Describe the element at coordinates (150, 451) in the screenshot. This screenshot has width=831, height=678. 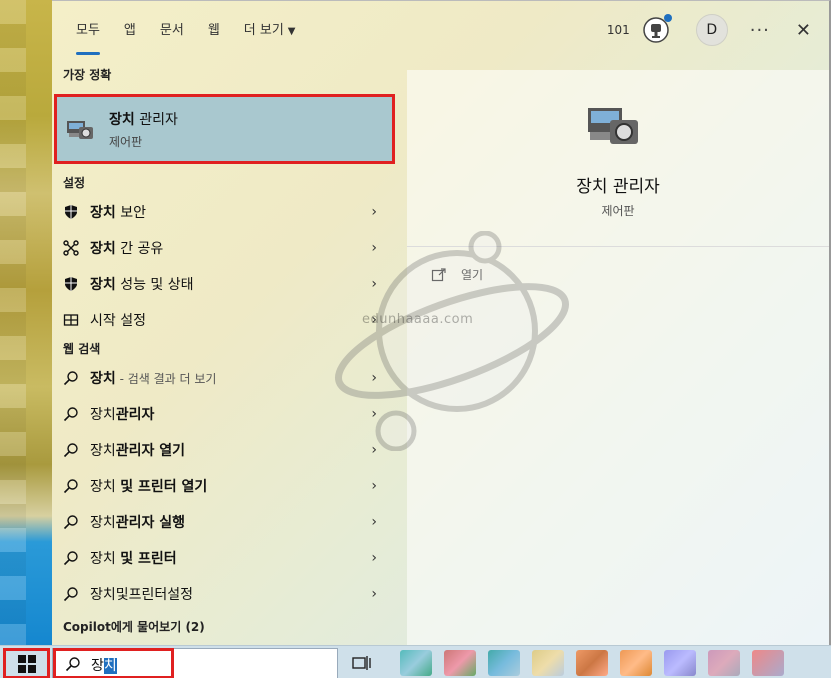
I see `web-result-bold: 관리자 열기` at that location.